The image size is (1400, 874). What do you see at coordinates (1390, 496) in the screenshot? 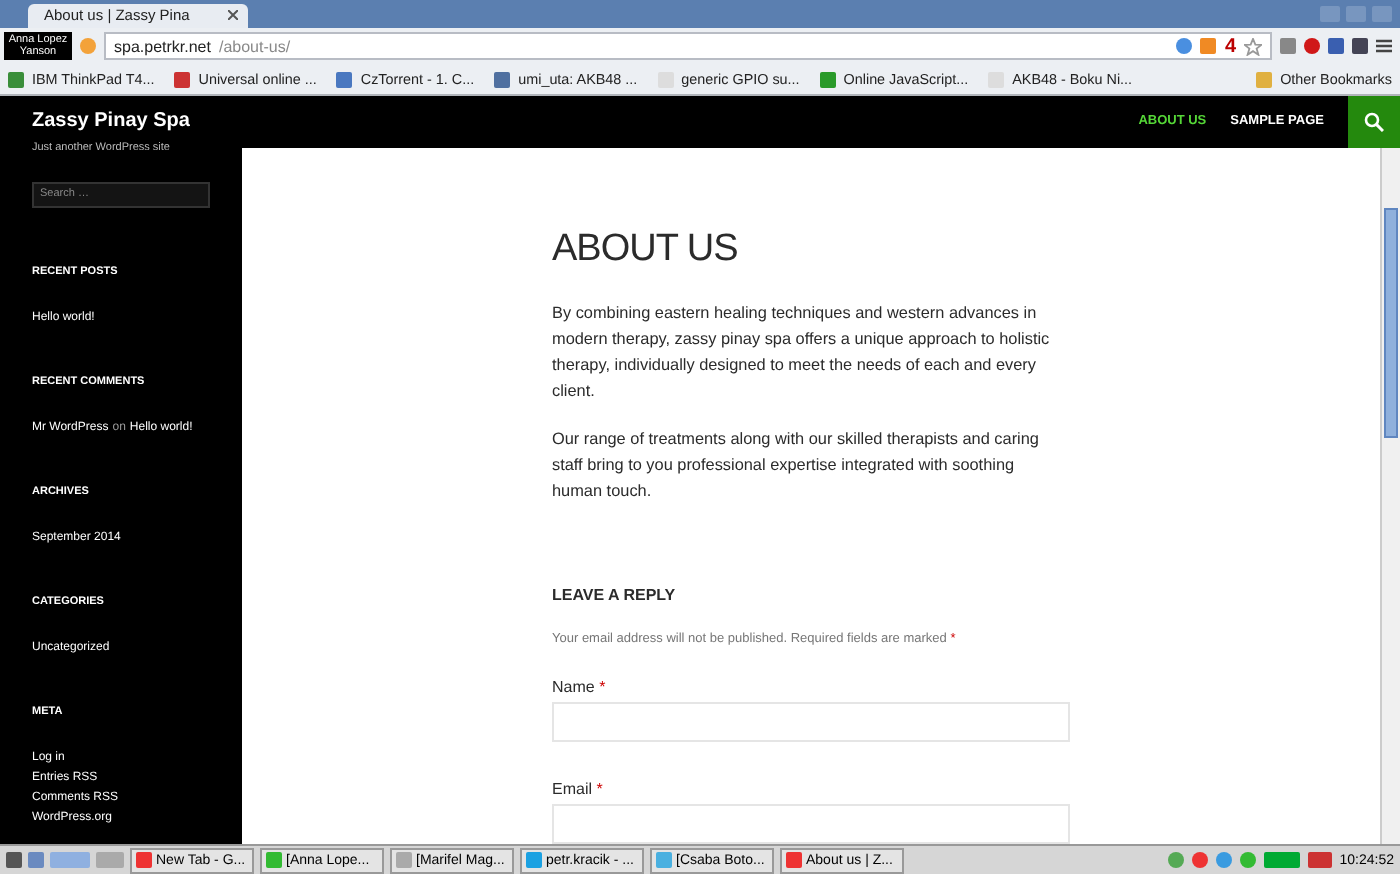
I see `scrollbar` at bounding box center [1390, 496].